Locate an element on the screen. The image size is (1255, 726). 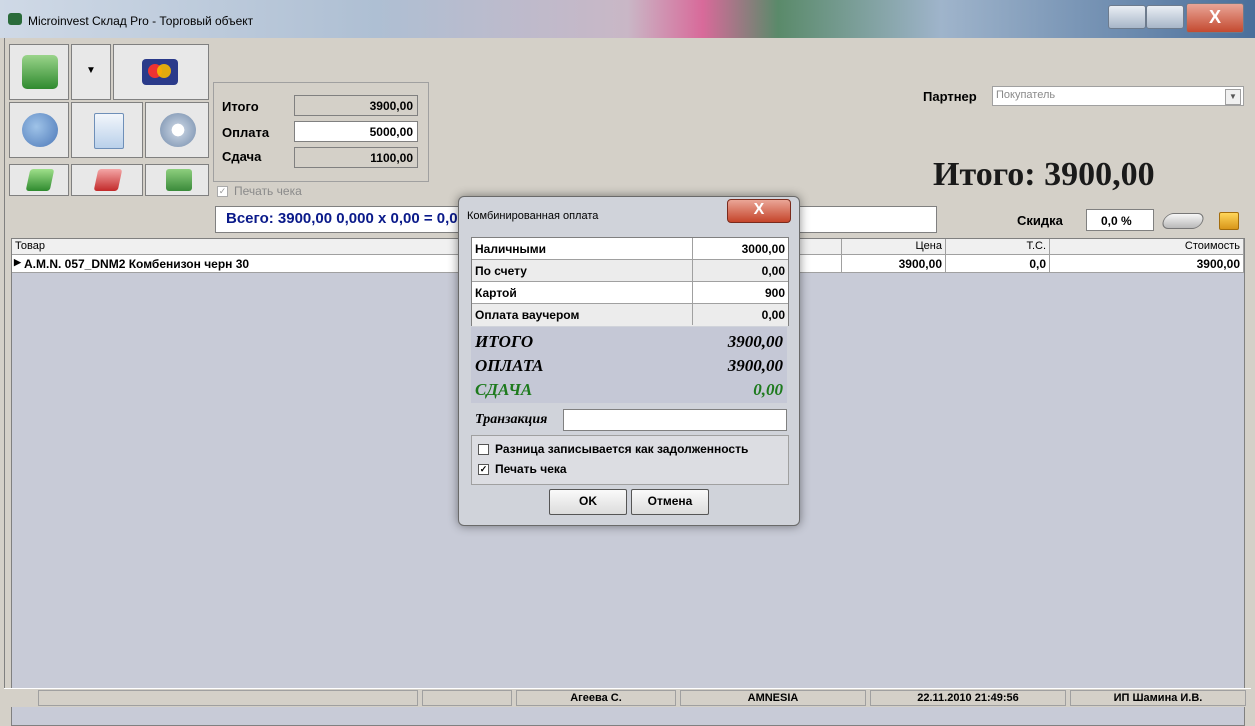
partner-select: Покупатель ▼ is located at coordinates (1118, 96).